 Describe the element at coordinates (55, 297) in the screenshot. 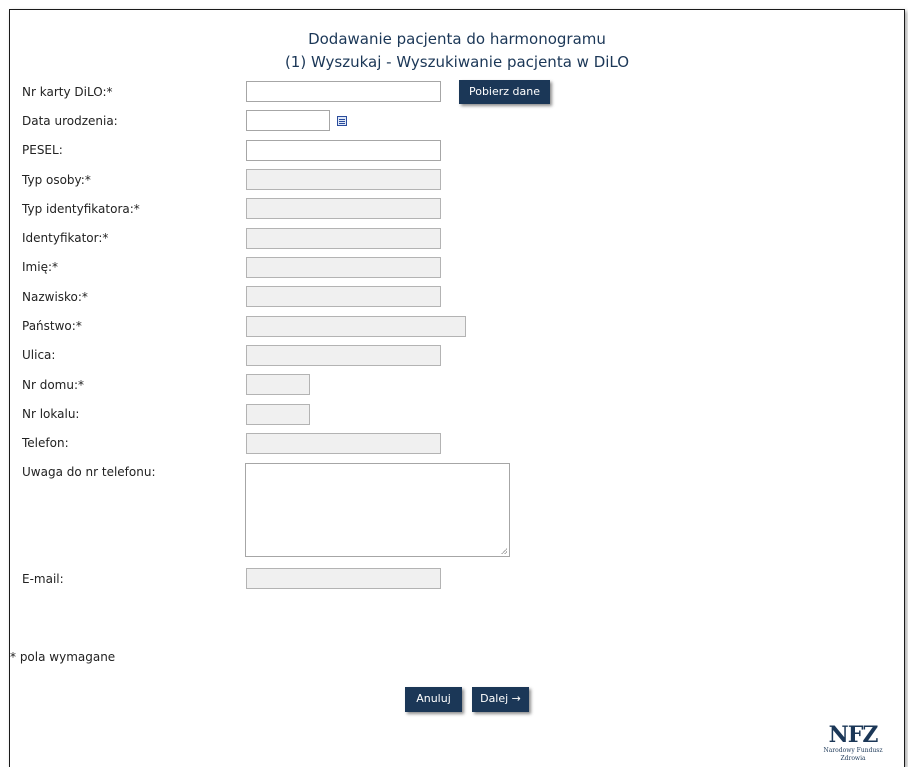

I see `nazwisko-label: Nazwisko:*` at that location.